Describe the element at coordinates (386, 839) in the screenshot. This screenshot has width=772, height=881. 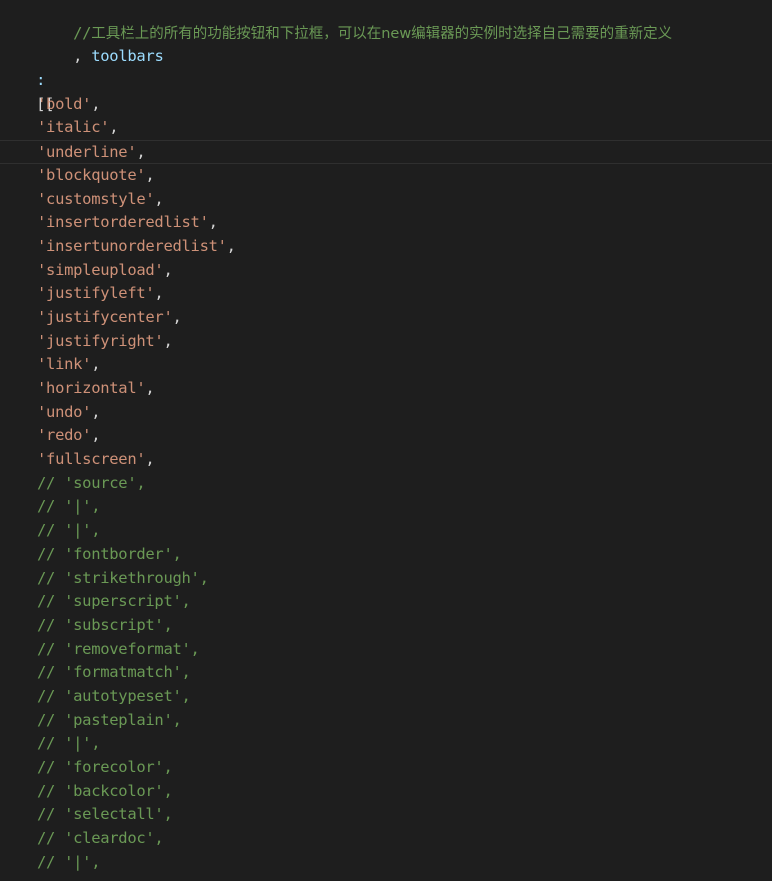
I see `code-line-commented-item: // 'cleardoc',` at that location.